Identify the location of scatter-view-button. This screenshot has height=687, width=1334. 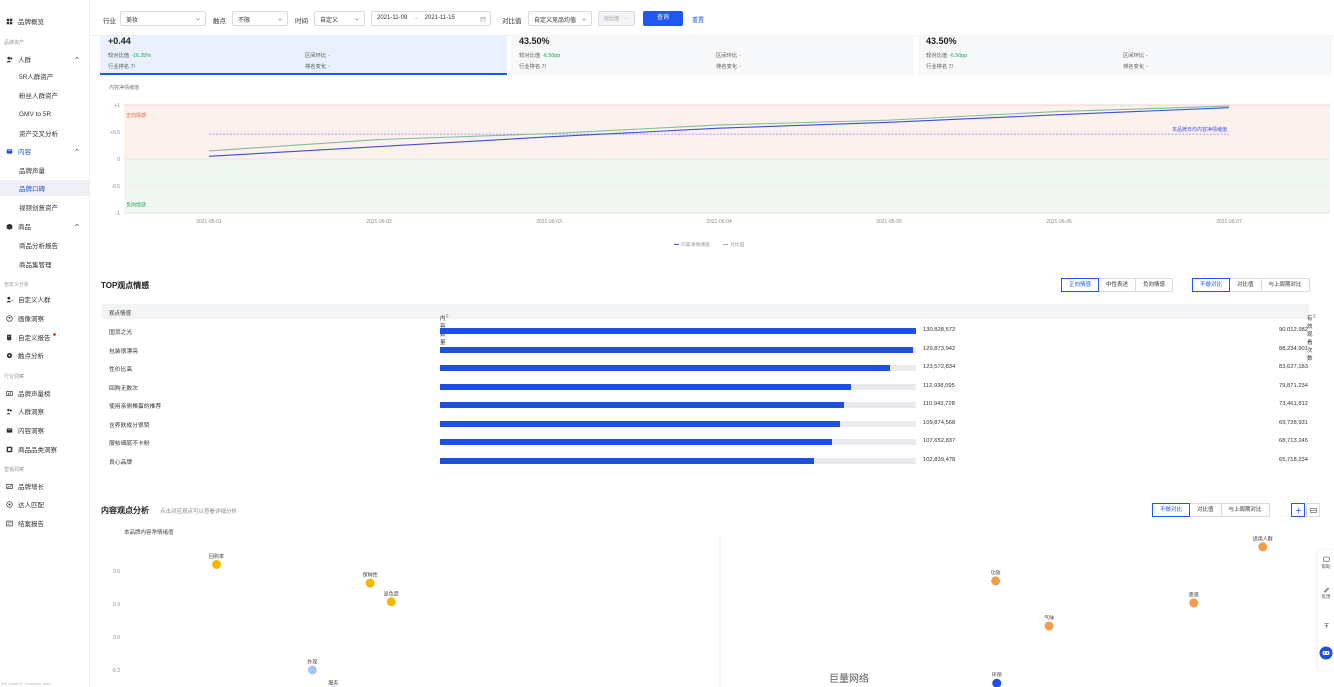
(1298, 510).